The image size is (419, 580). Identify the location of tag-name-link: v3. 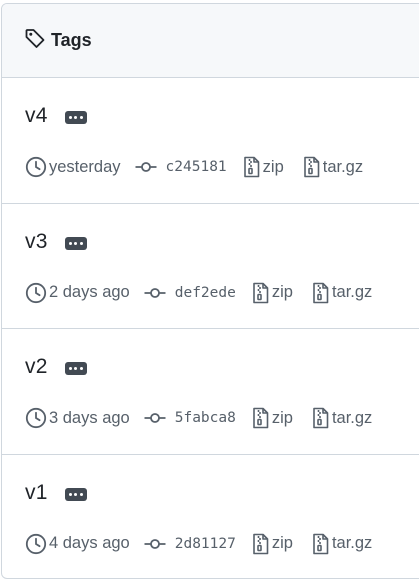
(36, 242).